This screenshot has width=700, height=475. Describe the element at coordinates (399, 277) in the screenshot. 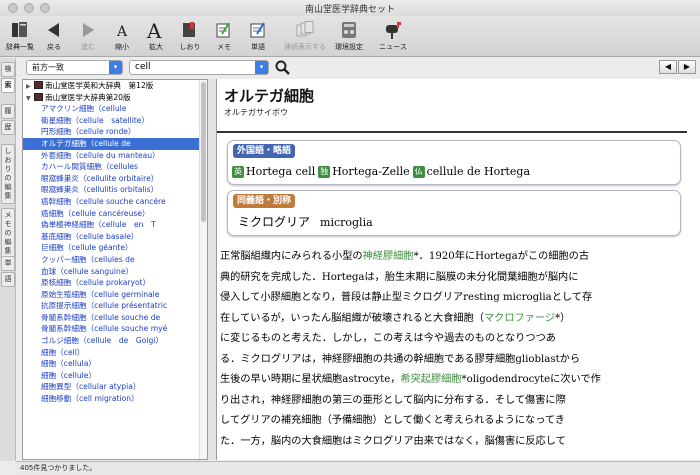

I see `body-text: 典的研究を完成した．Hortegaは，胎生末期に脳膜の未分化間葉細胞が脳内に` at that location.